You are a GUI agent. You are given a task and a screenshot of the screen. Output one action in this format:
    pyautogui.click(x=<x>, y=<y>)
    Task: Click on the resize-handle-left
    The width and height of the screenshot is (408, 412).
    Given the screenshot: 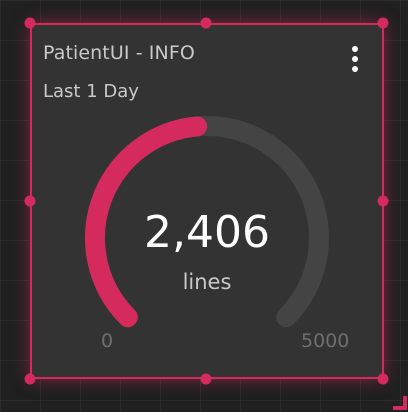 What is the action you would take?
    pyautogui.click(x=30, y=201)
    